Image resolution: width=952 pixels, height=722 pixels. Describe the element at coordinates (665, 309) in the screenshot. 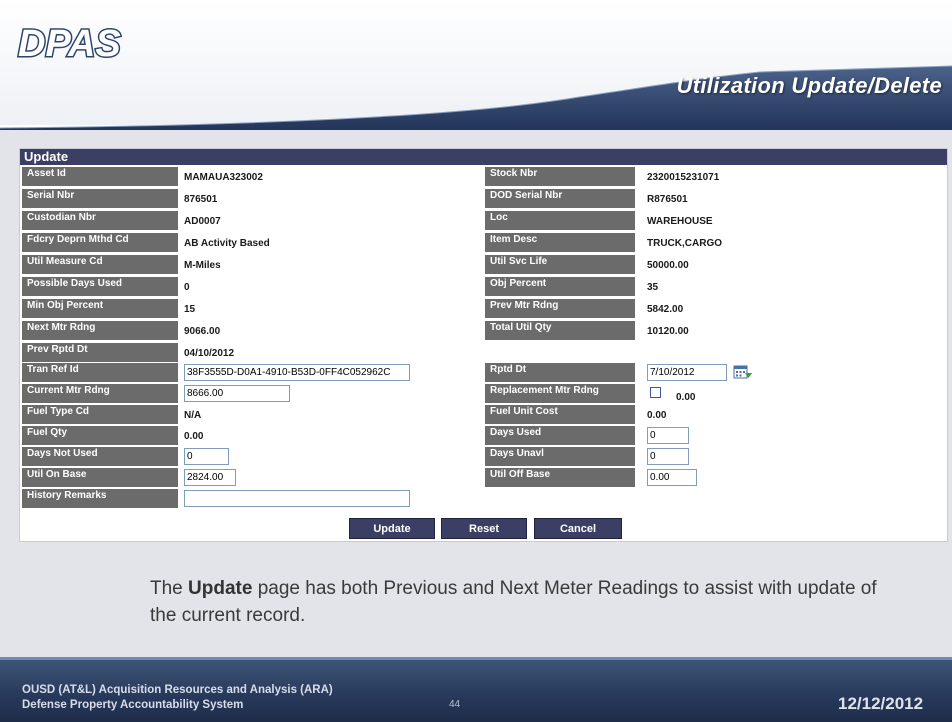

I see `prev-mtr-rdng-value: 5842.00` at that location.